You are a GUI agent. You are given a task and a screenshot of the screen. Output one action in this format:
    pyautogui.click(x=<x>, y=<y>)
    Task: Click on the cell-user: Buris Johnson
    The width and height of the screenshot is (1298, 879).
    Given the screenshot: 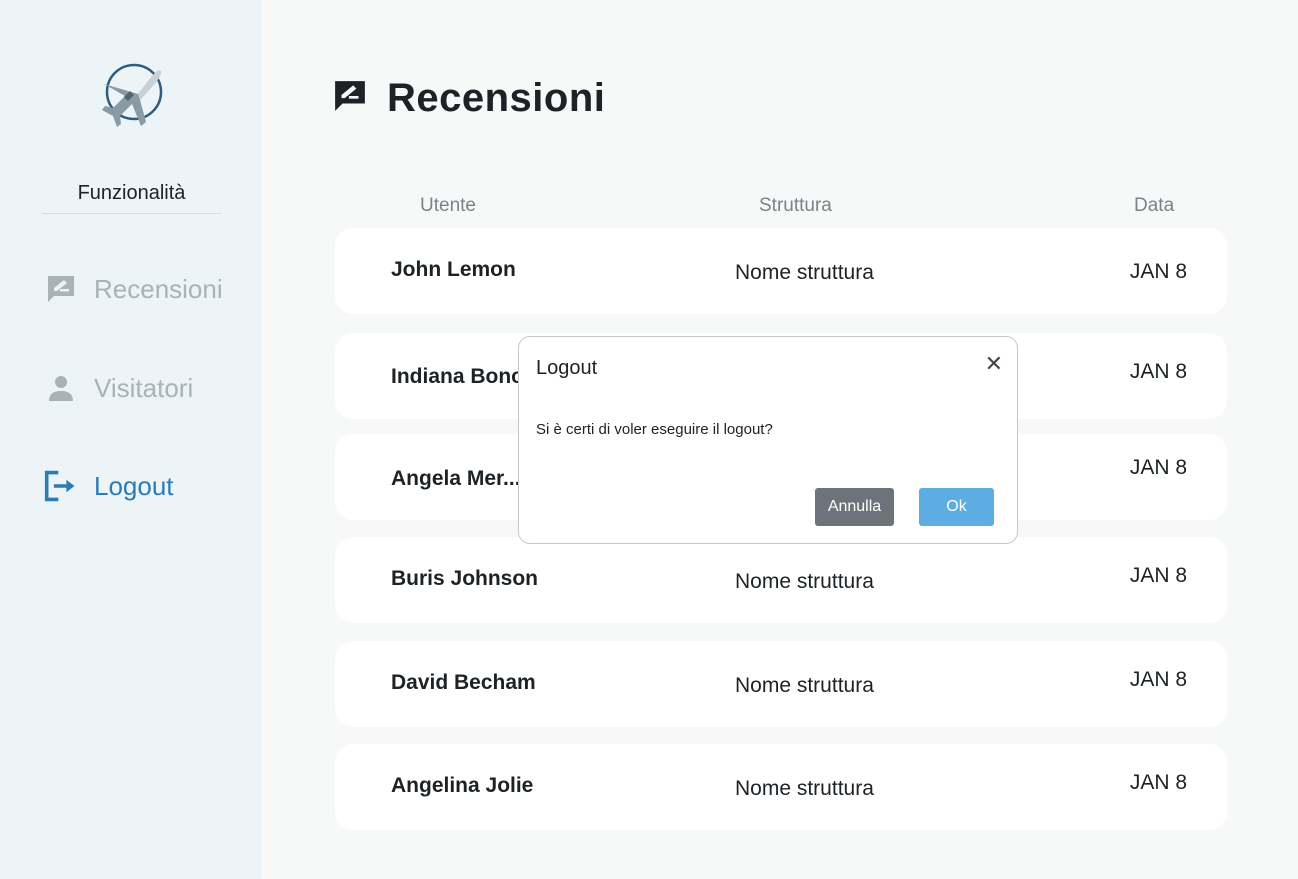 What is the action you would take?
    pyautogui.click(x=465, y=578)
    